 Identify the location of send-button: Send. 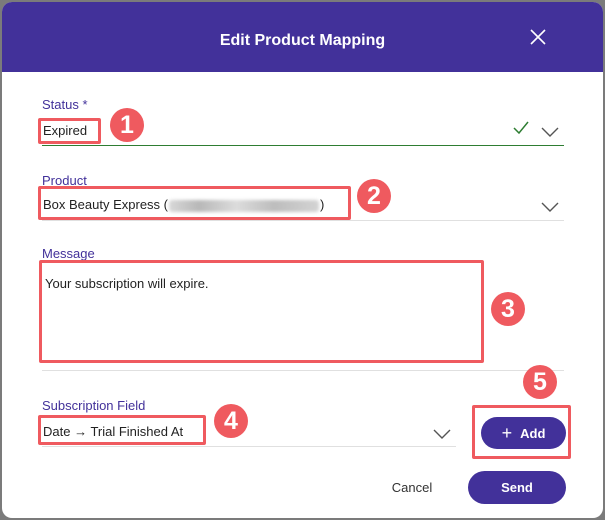
(517, 487).